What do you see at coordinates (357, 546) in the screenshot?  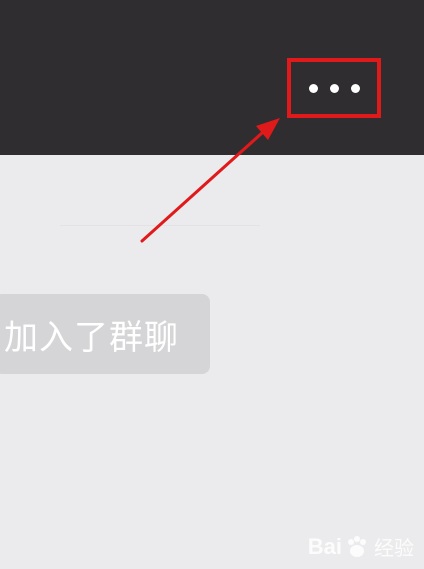 I see `paw-icon` at bounding box center [357, 546].